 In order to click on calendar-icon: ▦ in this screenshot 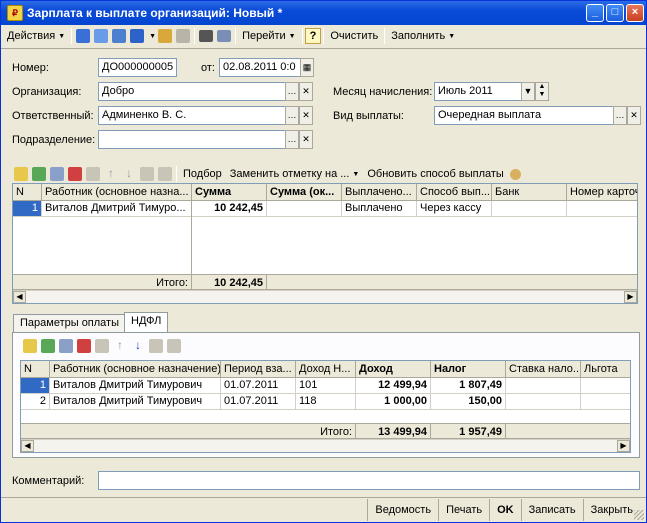, I will do `click(307, 67)`.